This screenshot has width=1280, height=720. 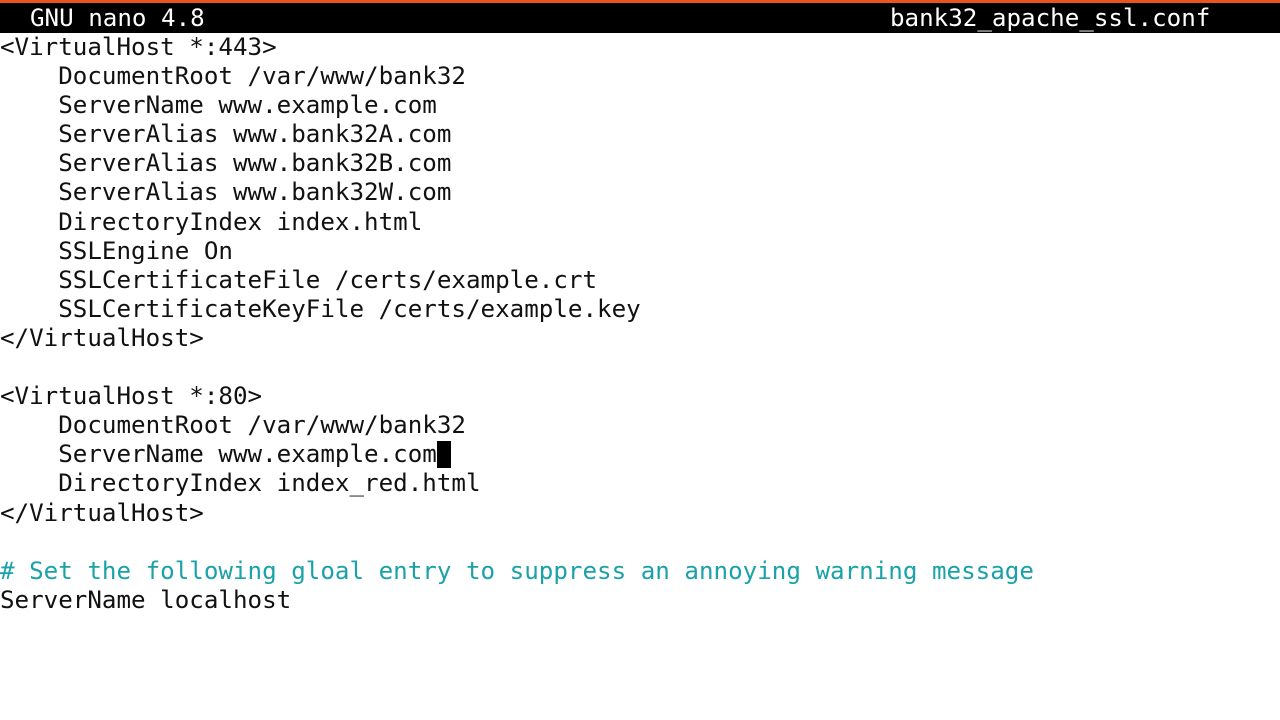 What do you see at coordinates (640, 600) in the screenshot?
I see `editor-line: ServerName localhost` at bounding box center [640, 600].